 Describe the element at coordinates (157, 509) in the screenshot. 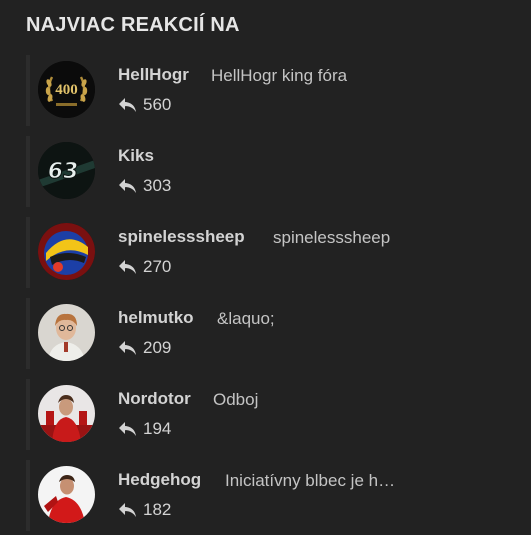

I see `reaction-count-value: 182` at that location.